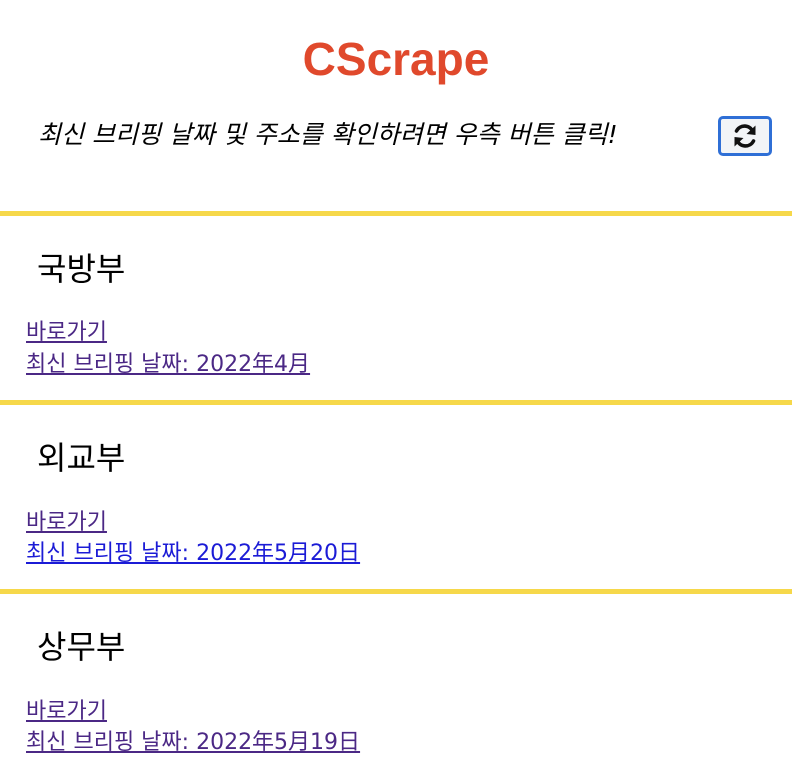  What do you see at coordinates (81, 647) in the screenshot?
I see `ministry-name-commerce: 상무부` at bounding box center [81, 647].